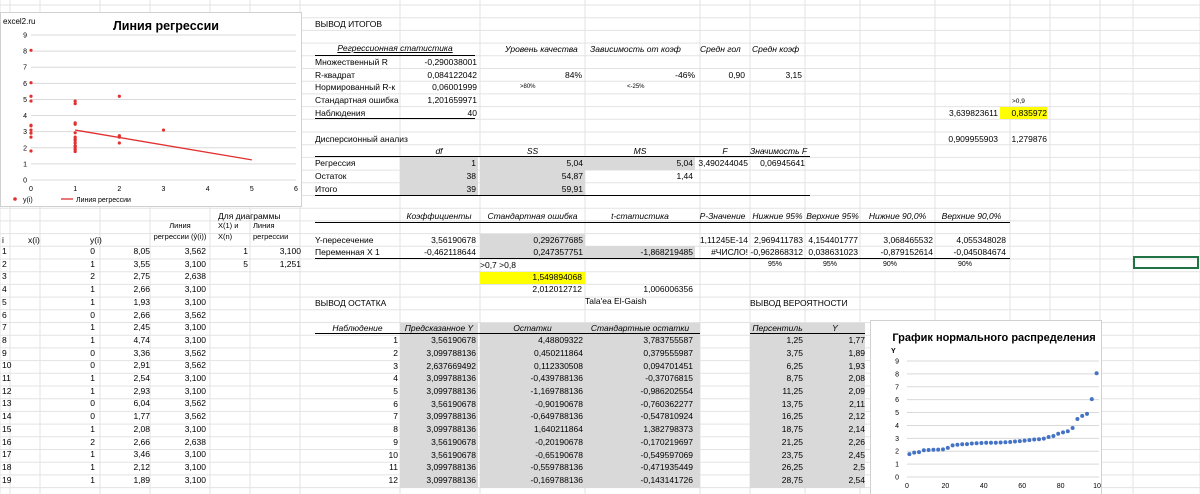  Describe the element at coordinates (531, 252) in the screenshot. I see `coef-value: 0,247357751` at that location.